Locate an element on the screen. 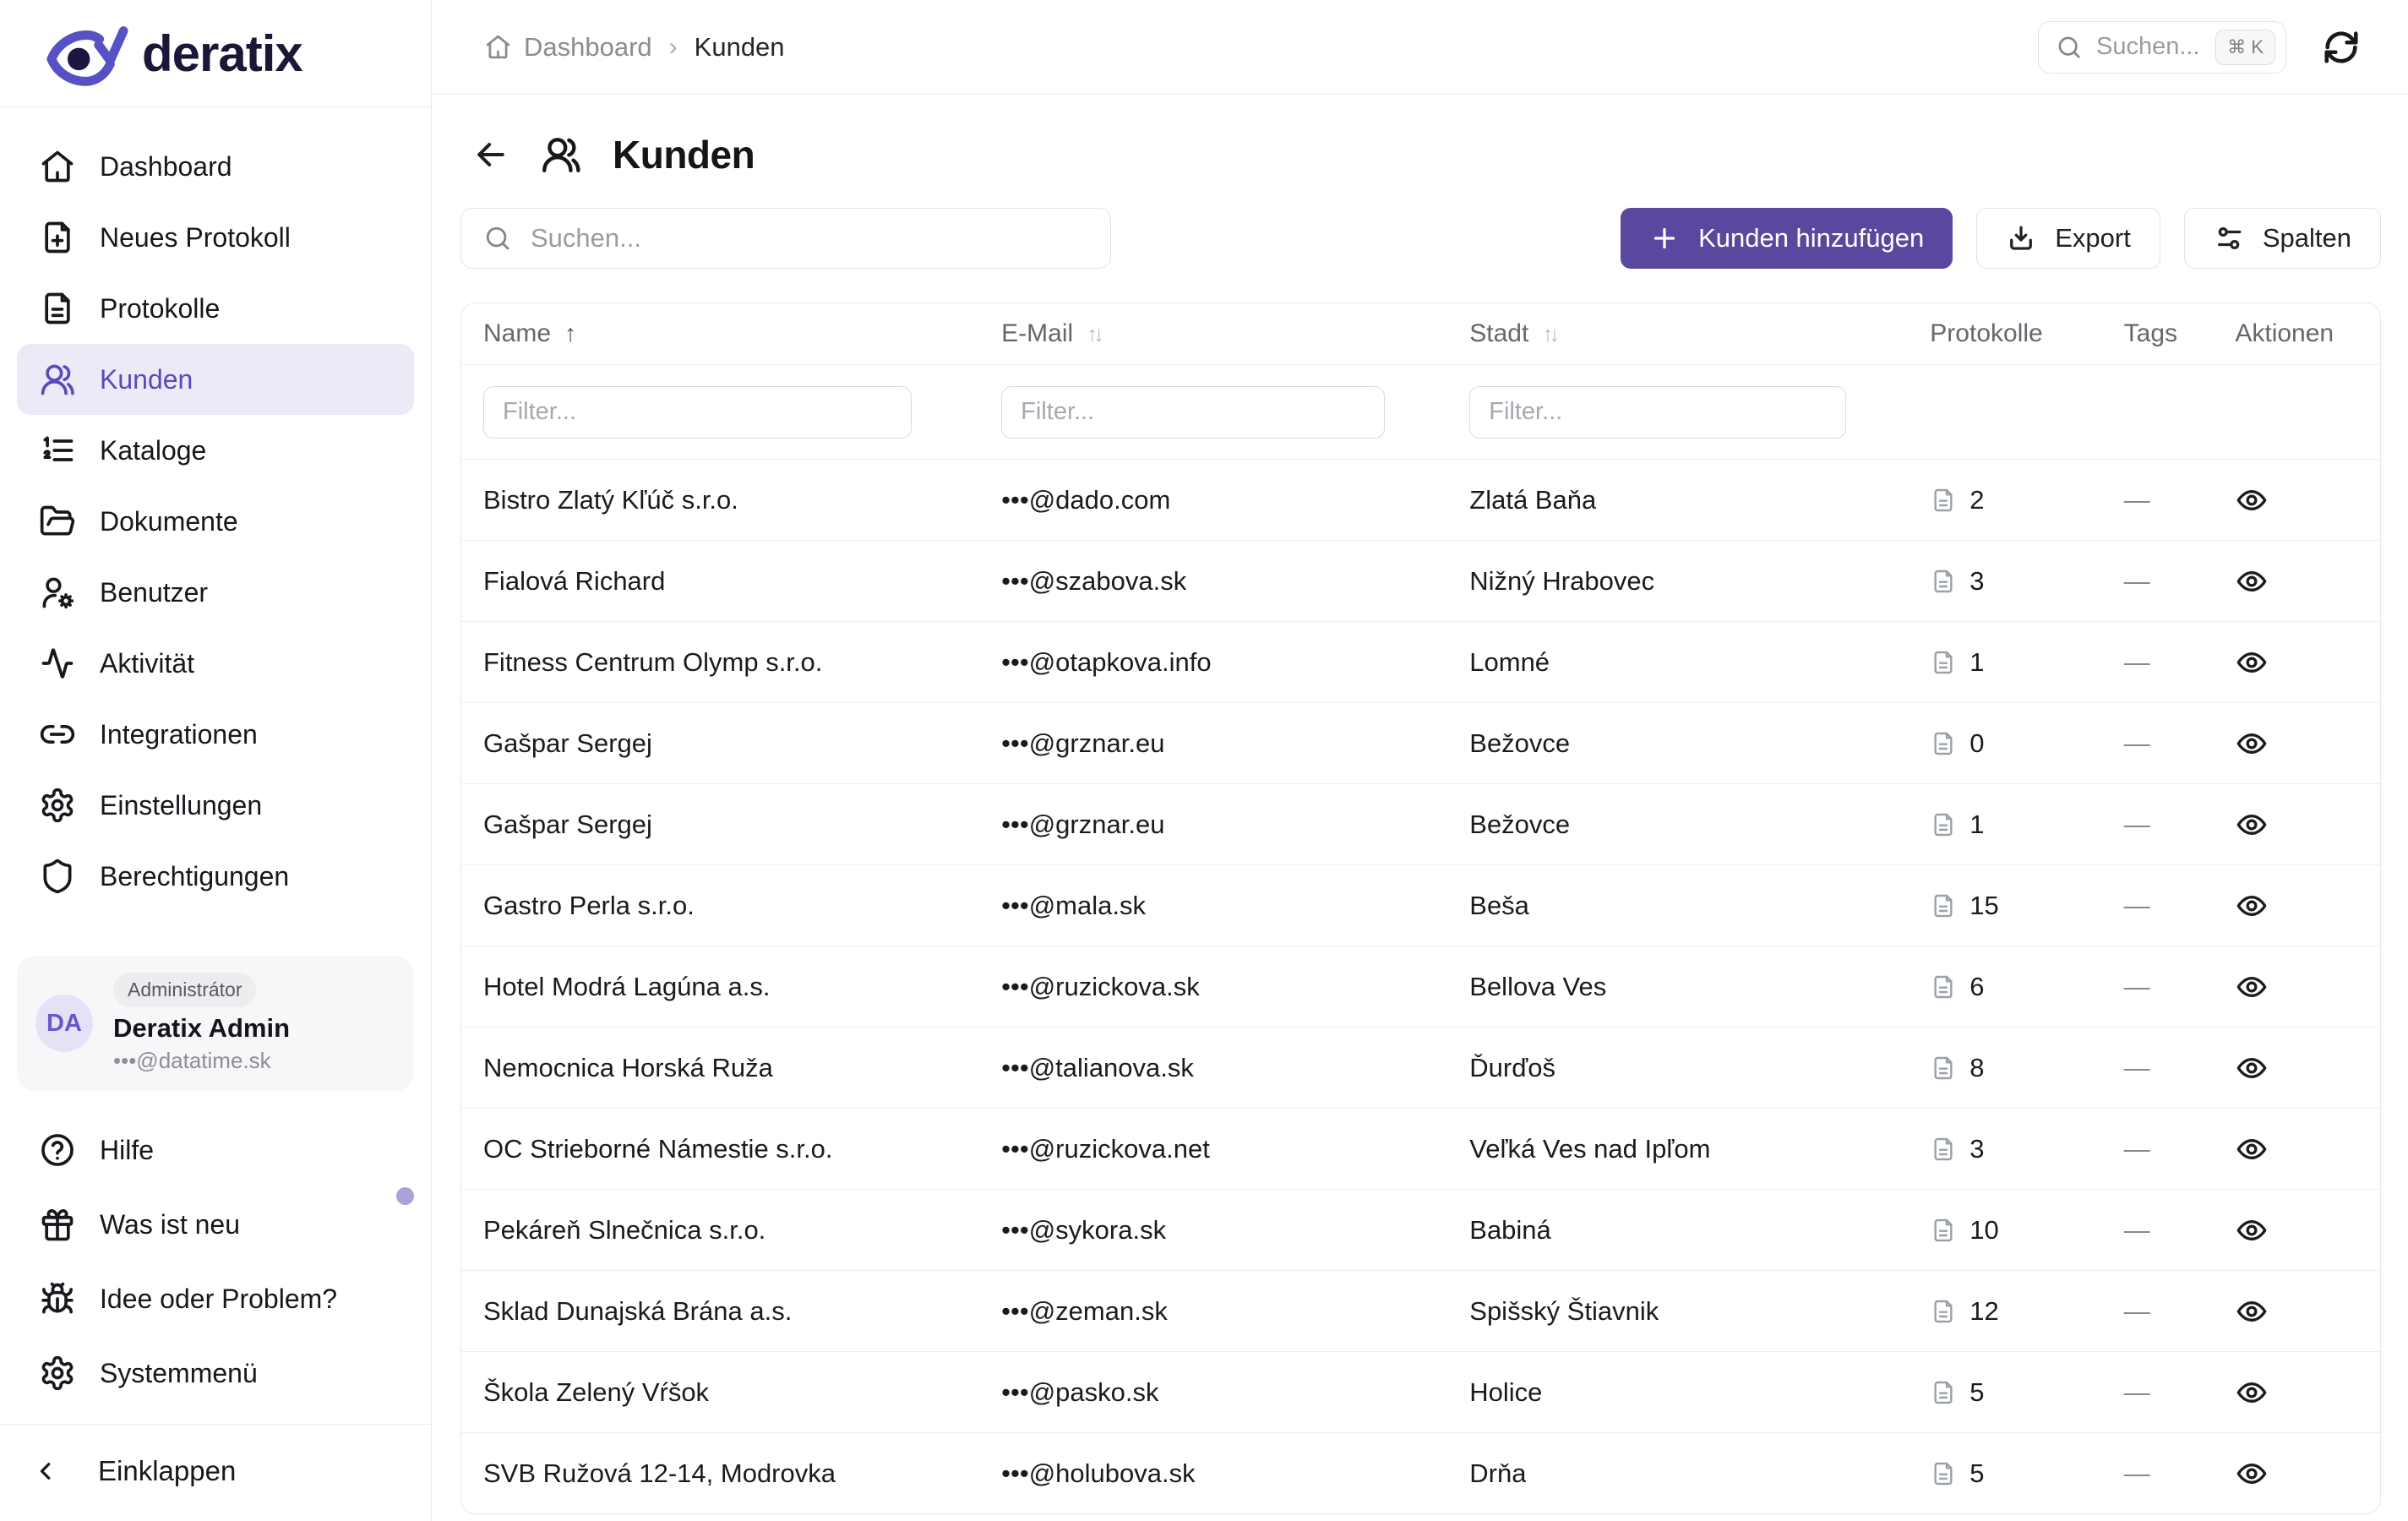 Image resolution: width=2408 pixels, height=1521 pixels. table-search-box is located at coordinates (785, 239).